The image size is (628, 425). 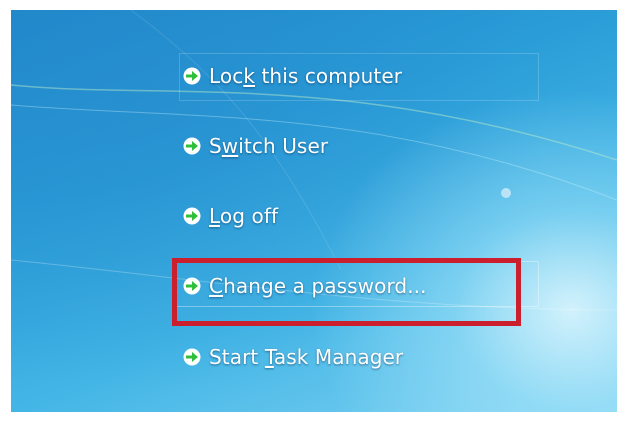 I want to click on lock-this-computer-link: Lock this computer, so click(x=292, y=76).